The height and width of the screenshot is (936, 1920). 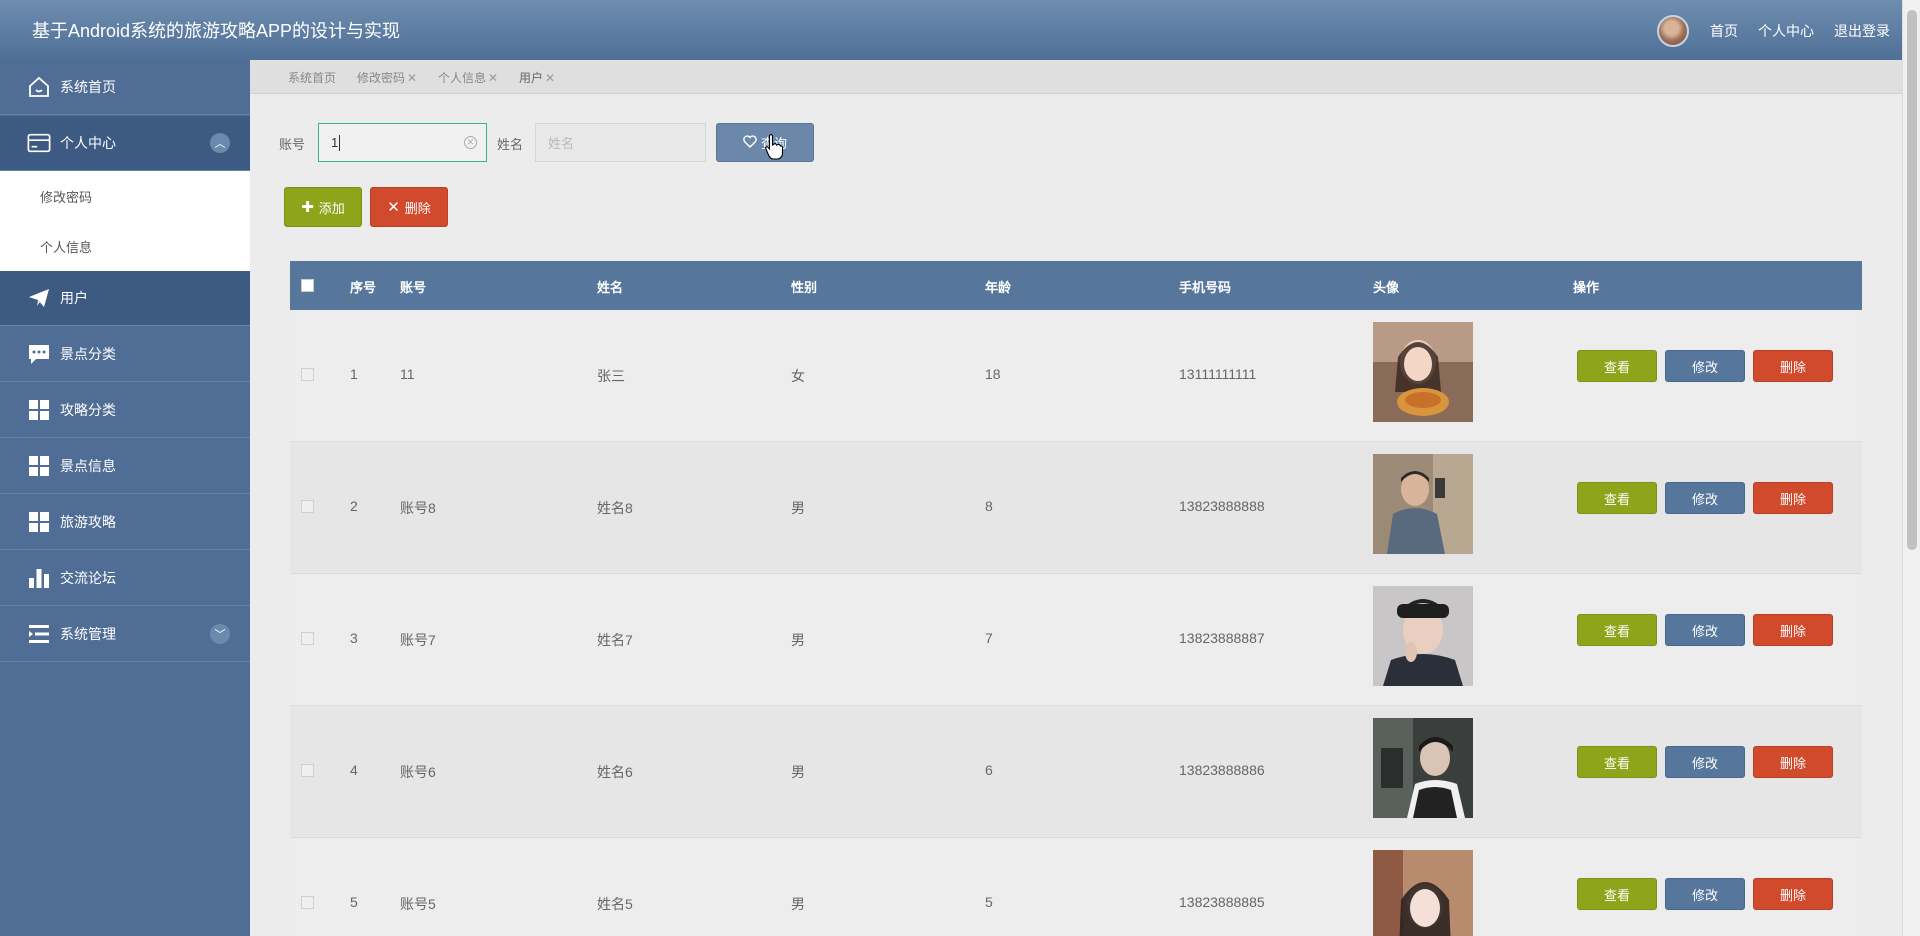 What do you see at coordinates (125, 246) in the screenshot?
I see `sidebar-subitem-personal-info: 个人信息` at bounding box center [125, 246].